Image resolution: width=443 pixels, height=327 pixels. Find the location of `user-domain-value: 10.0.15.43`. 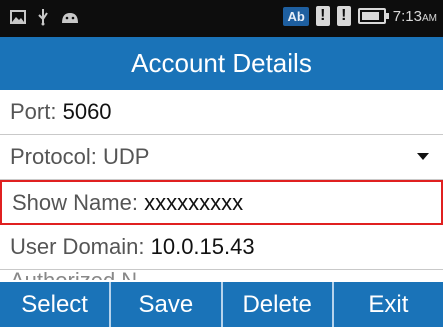

user-domain-value: 10.0.15.43 is located at coordinates (202, 246).